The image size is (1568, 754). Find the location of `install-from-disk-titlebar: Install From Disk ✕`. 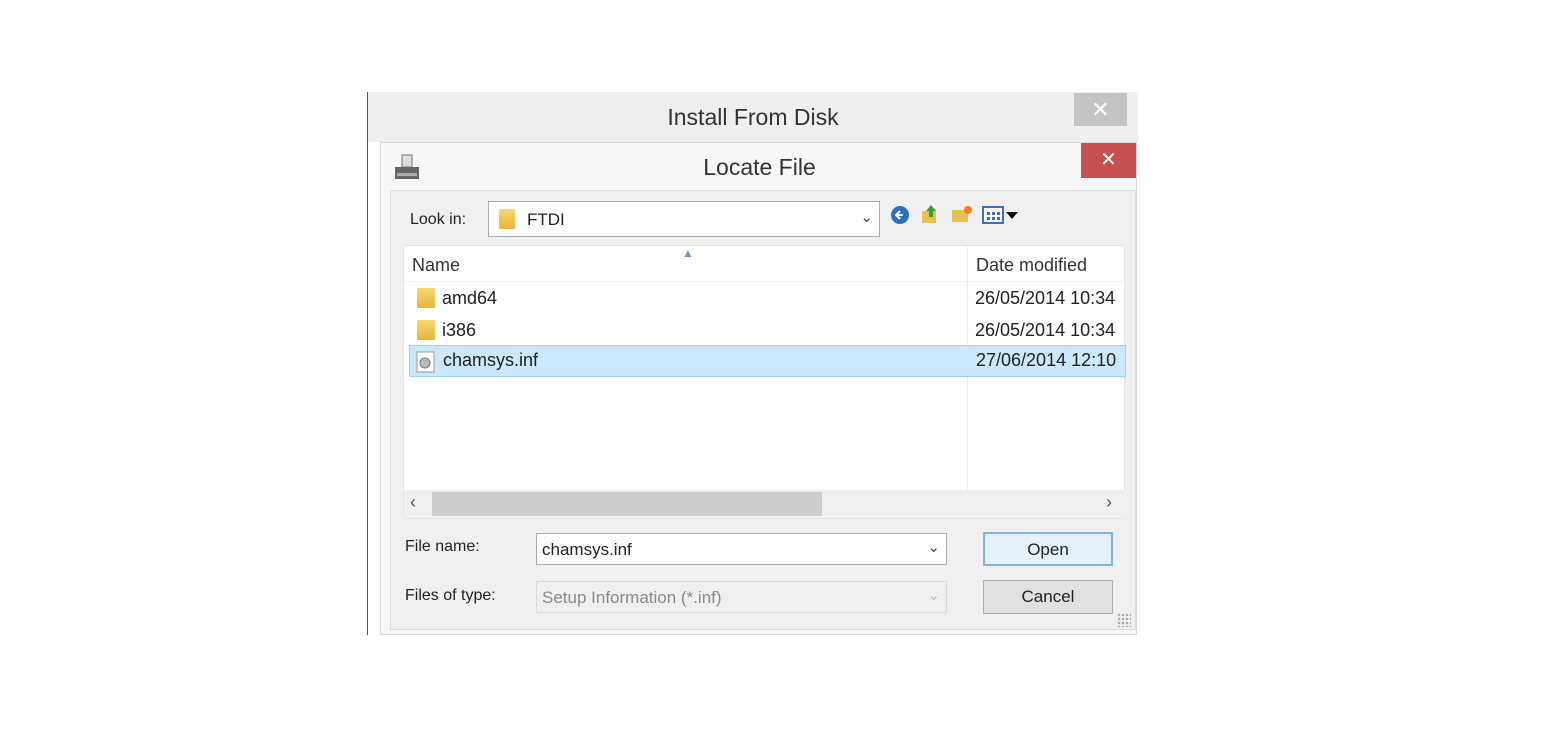

install-from-disk-titlebar: Install From Disk ✕ is located at coordinates (753, 117).